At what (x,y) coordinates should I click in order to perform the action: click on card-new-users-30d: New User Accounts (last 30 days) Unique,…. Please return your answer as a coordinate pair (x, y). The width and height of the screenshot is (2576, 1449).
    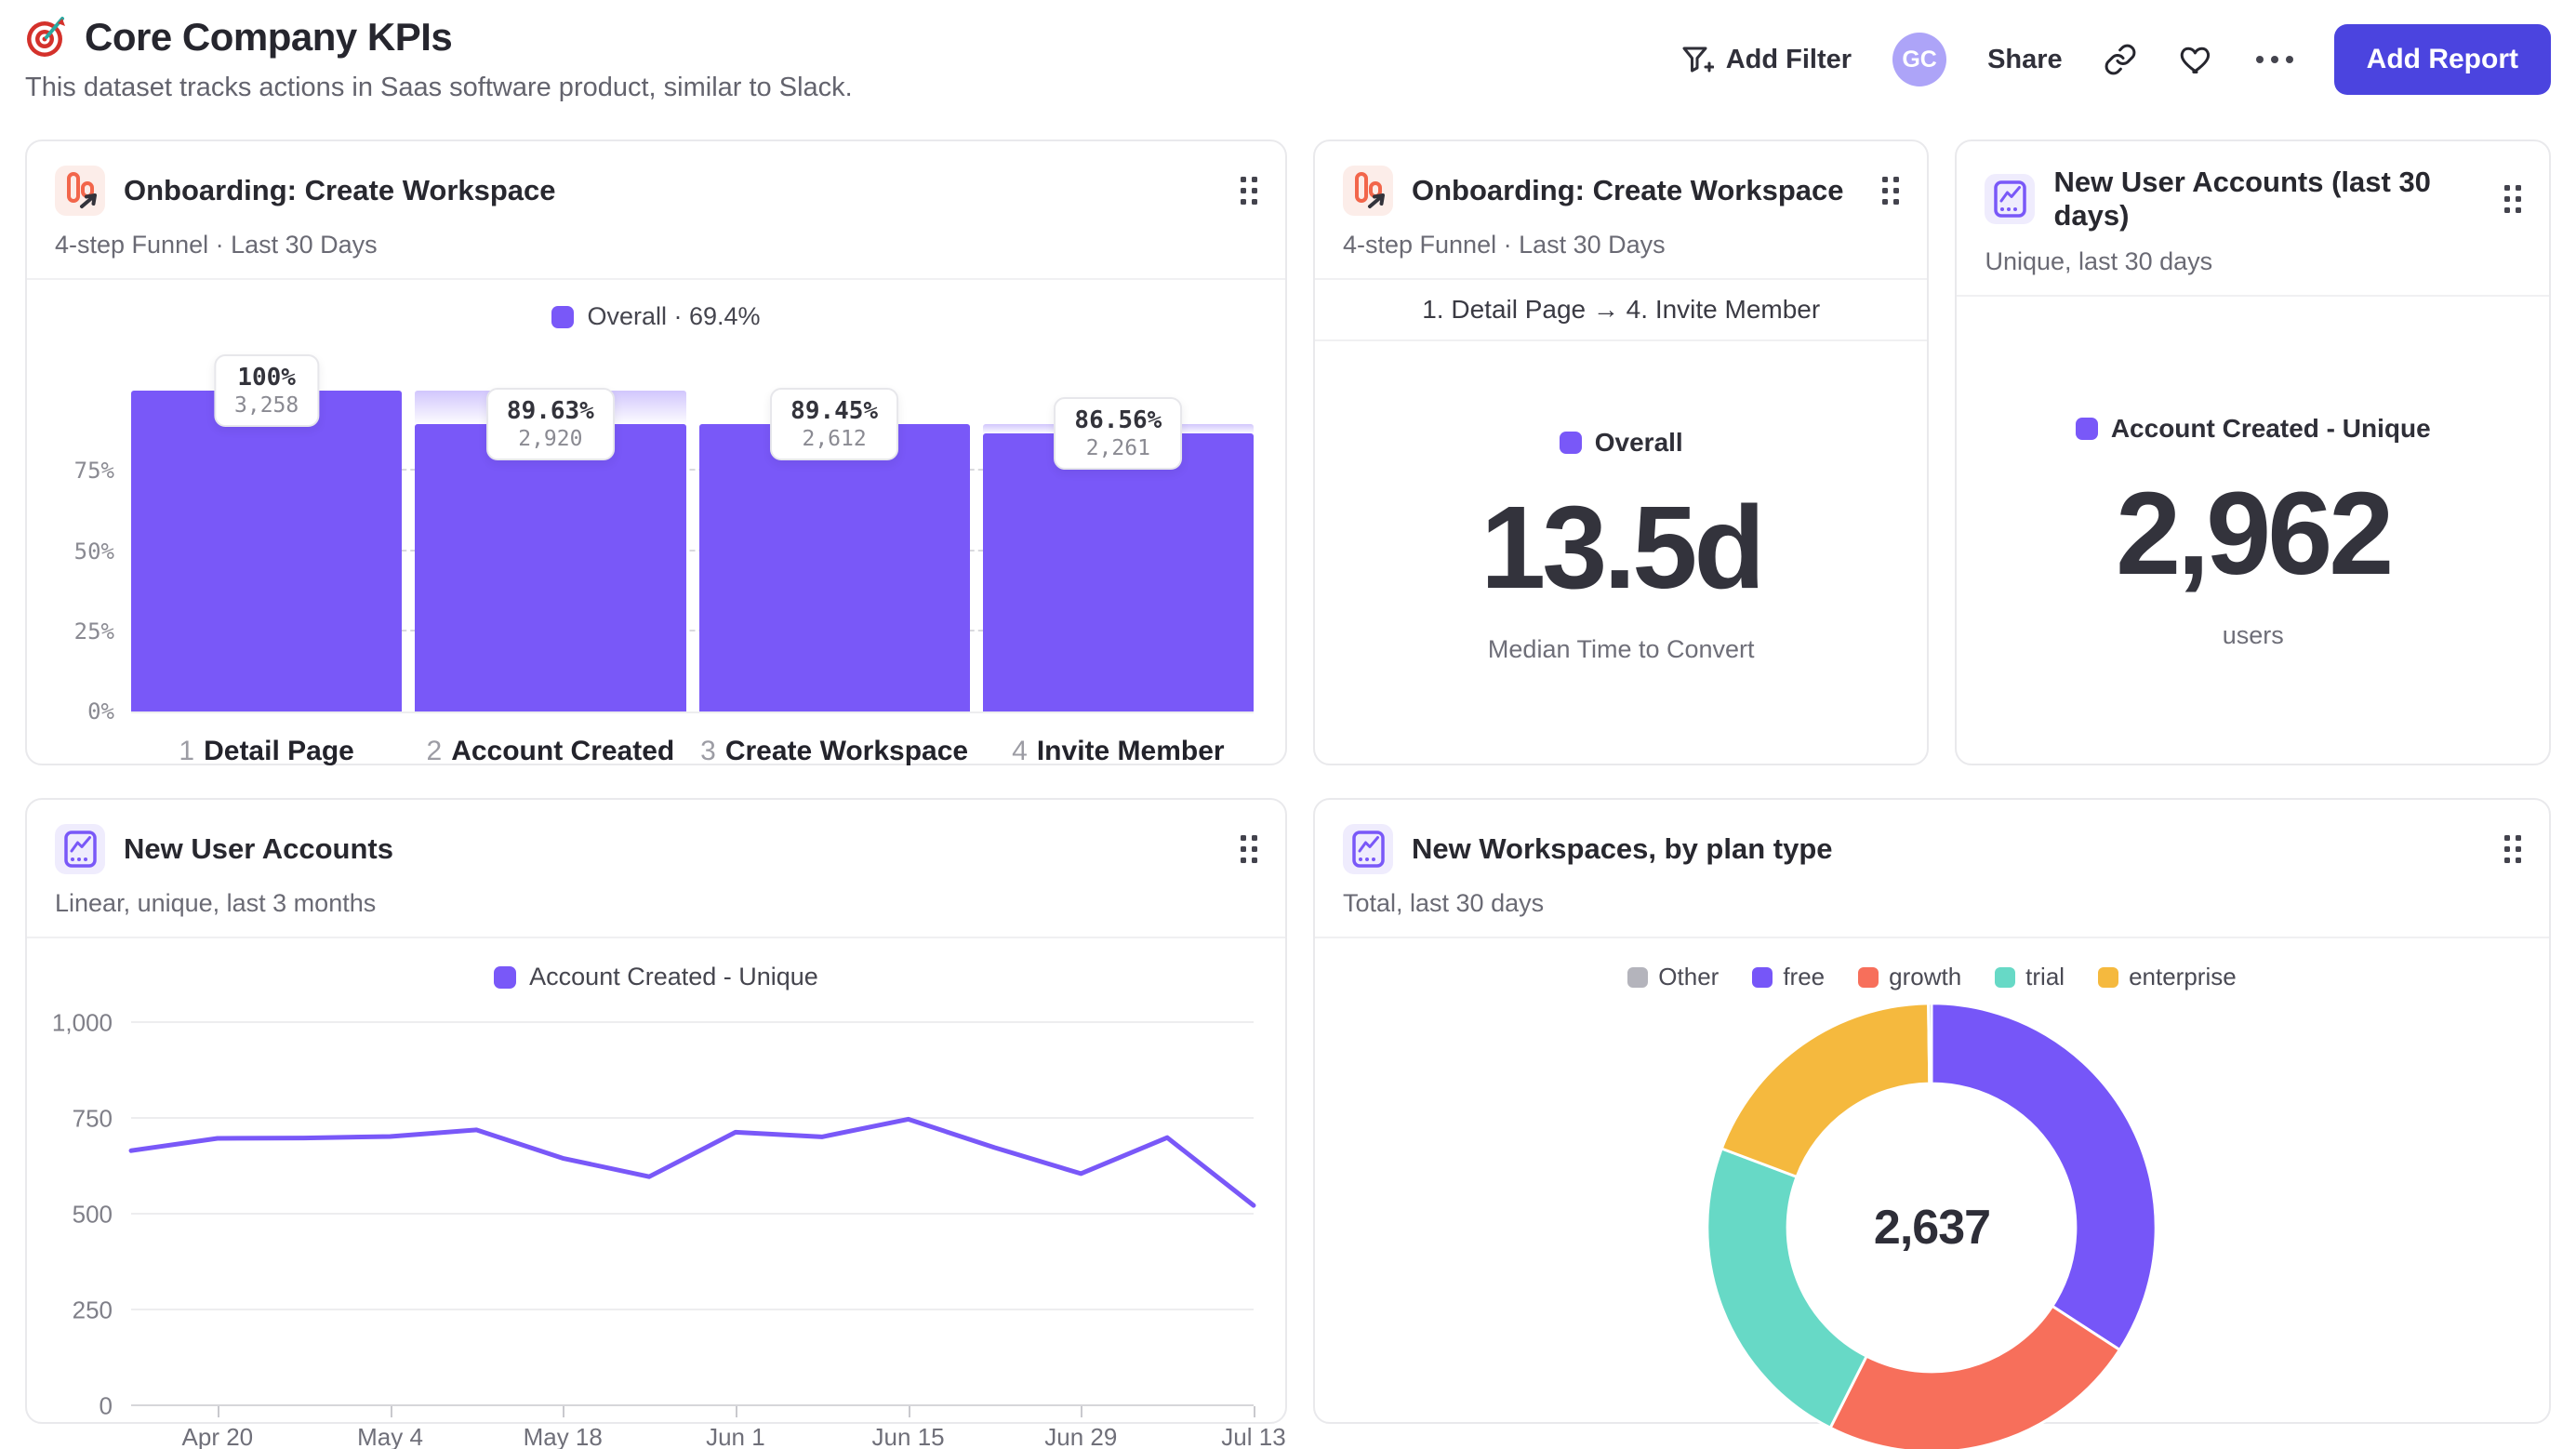
    Looking at the image, I should click on (2253, 452).